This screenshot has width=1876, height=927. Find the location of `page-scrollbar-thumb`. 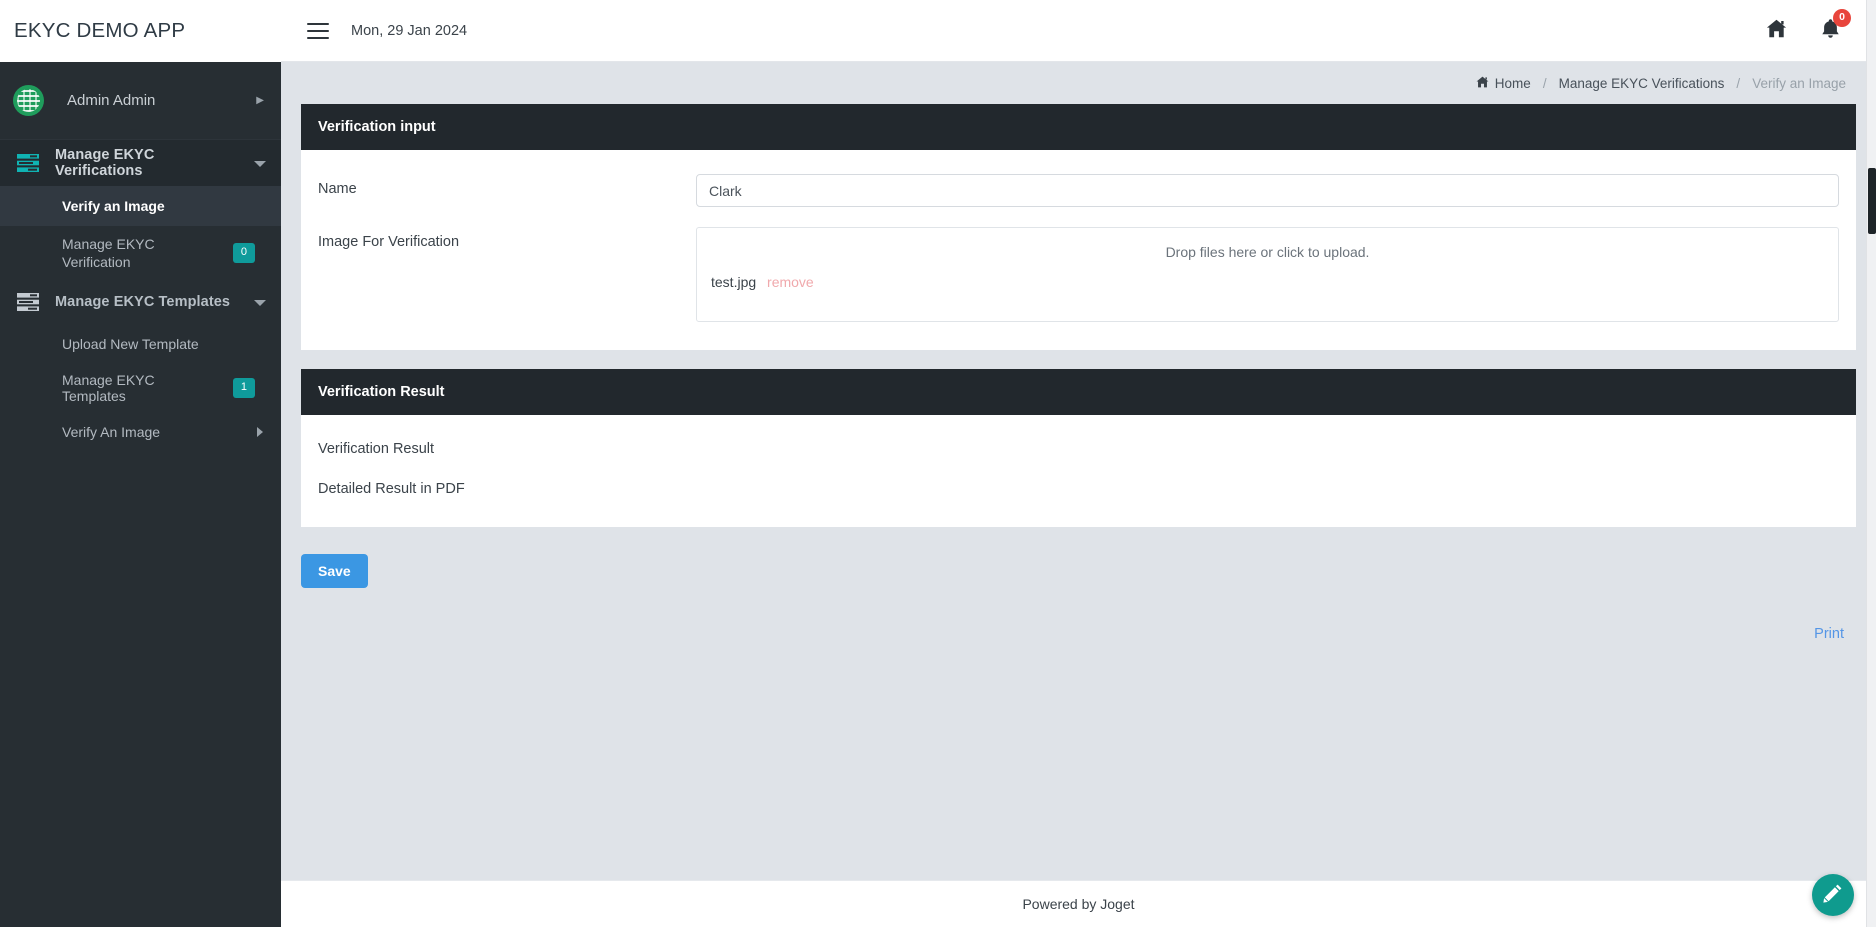

page-scrollbar-thumb is located at coordinates (1872, 201).